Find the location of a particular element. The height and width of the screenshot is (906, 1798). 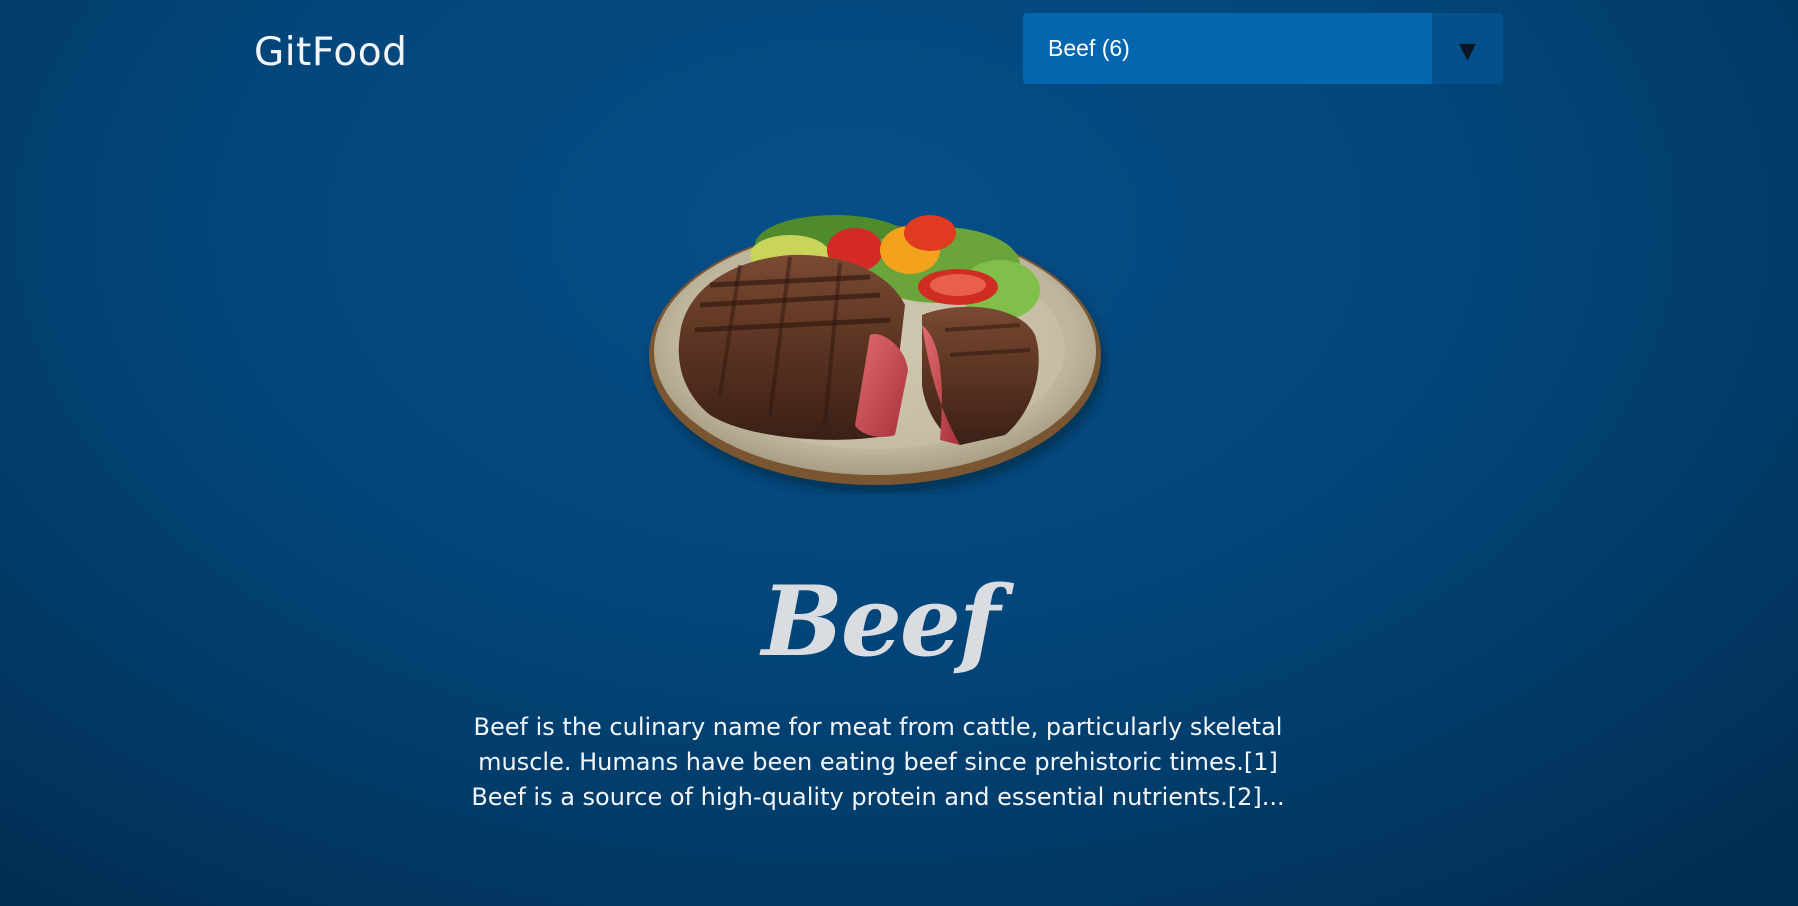

category-select: Beef (6) ▼ is located at coordinates (1263, 48).